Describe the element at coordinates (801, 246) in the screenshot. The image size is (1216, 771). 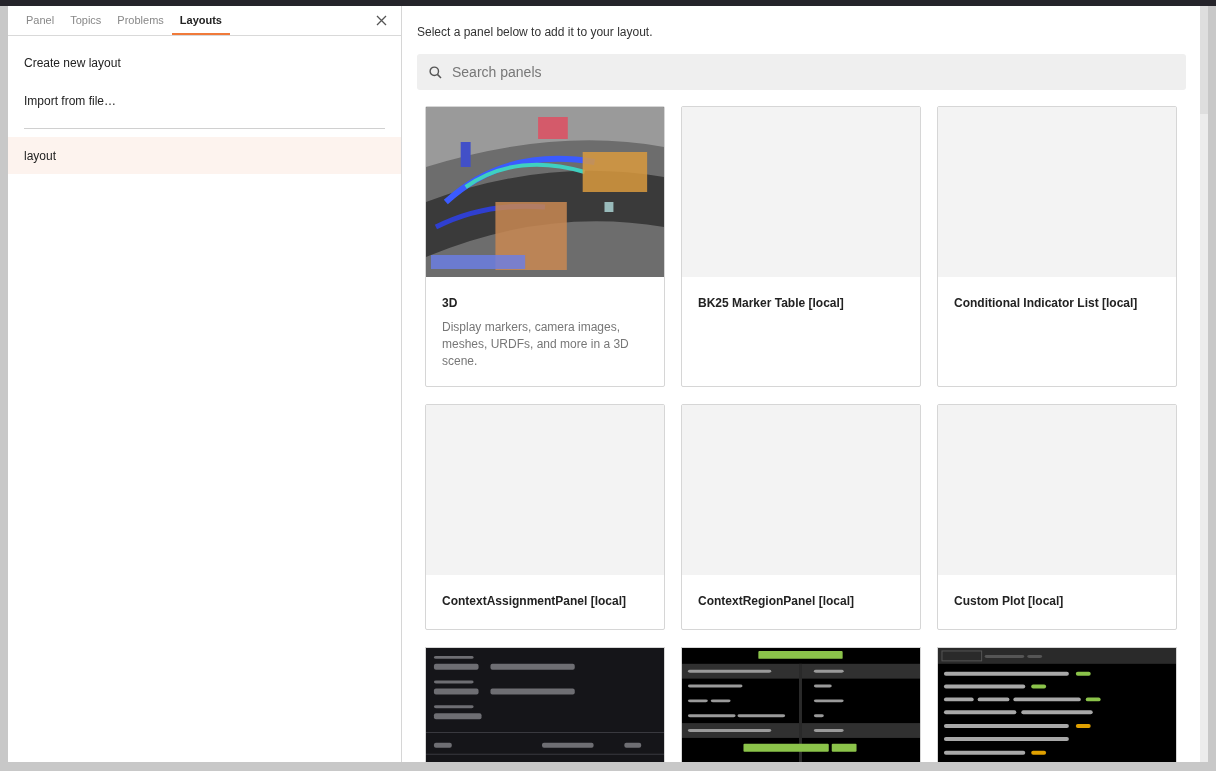
I see `panel-card: BK25 Marker Table [local]` at that location.